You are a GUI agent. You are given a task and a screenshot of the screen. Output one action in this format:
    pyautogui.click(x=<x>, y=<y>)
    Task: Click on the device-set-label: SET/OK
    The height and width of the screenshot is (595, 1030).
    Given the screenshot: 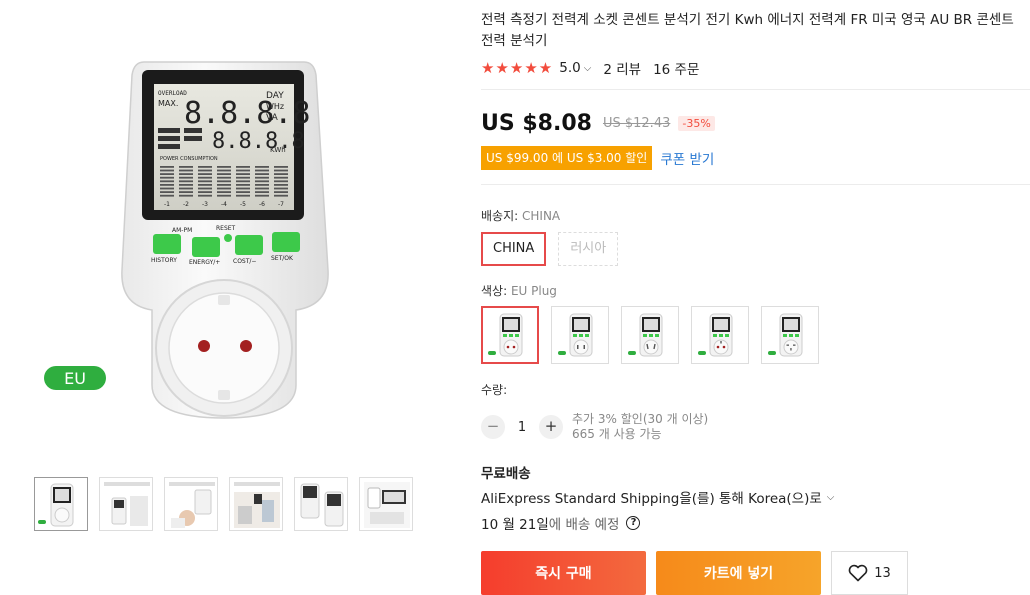 What is the action you would take?
    pyautogui.click(x=282, y=258)
    